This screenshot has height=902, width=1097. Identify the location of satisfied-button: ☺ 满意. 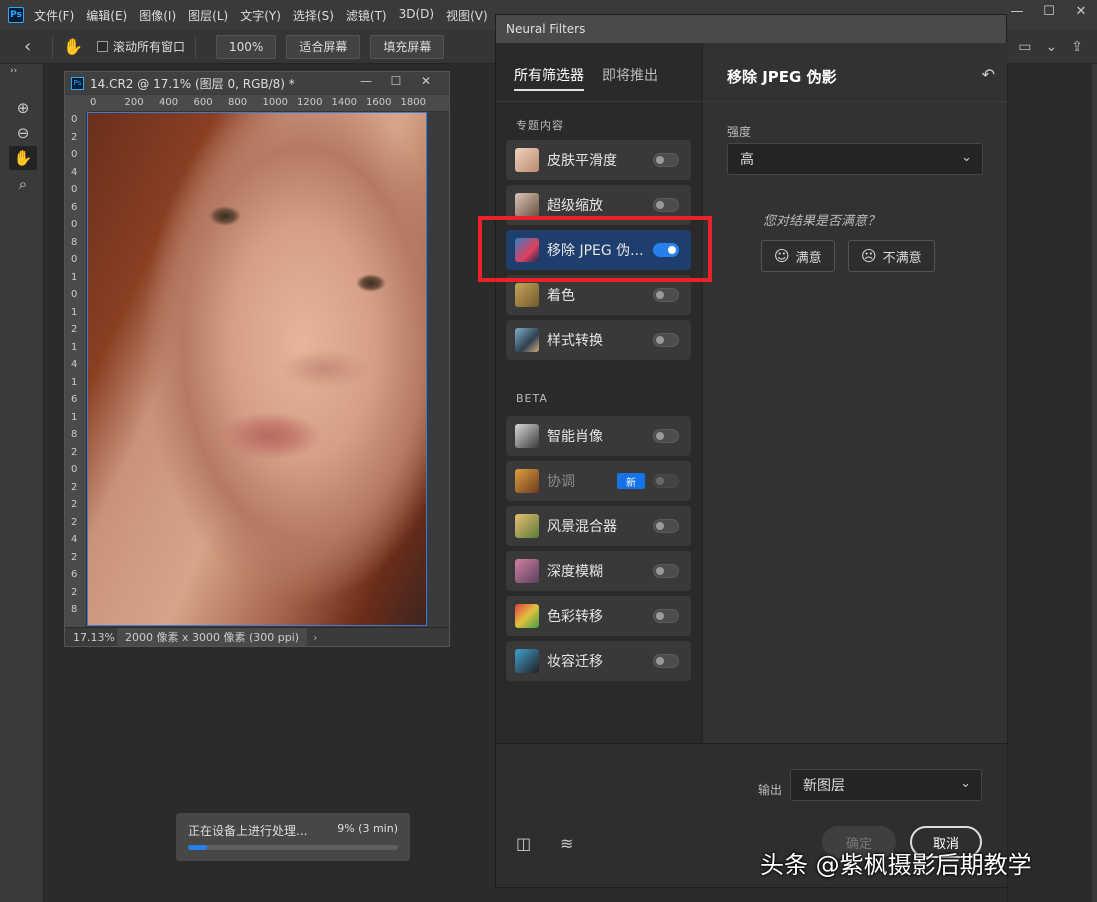
(798, 256).